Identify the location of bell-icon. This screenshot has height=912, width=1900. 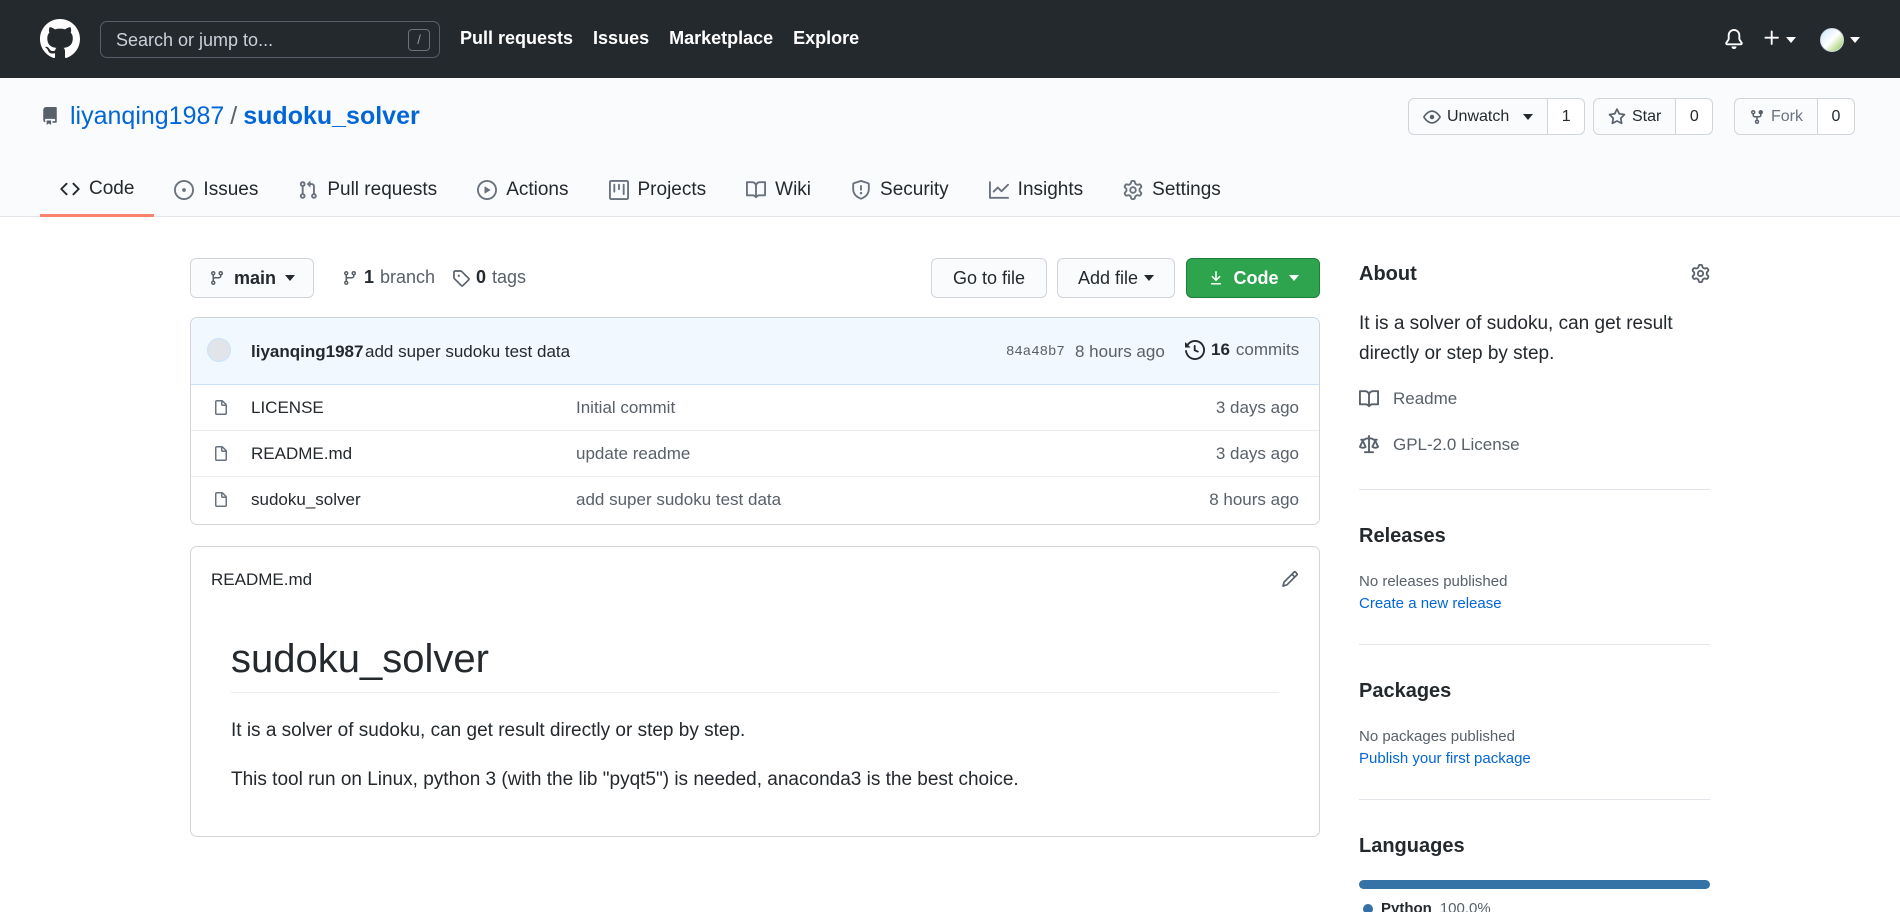
(1734, 39).